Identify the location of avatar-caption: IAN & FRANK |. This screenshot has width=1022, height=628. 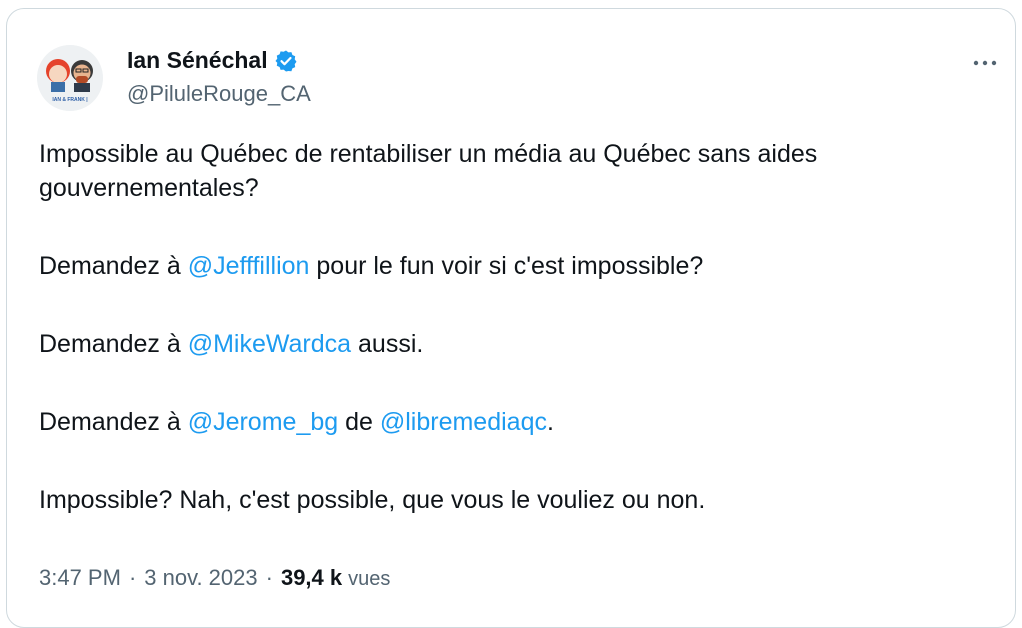
(70, 100).